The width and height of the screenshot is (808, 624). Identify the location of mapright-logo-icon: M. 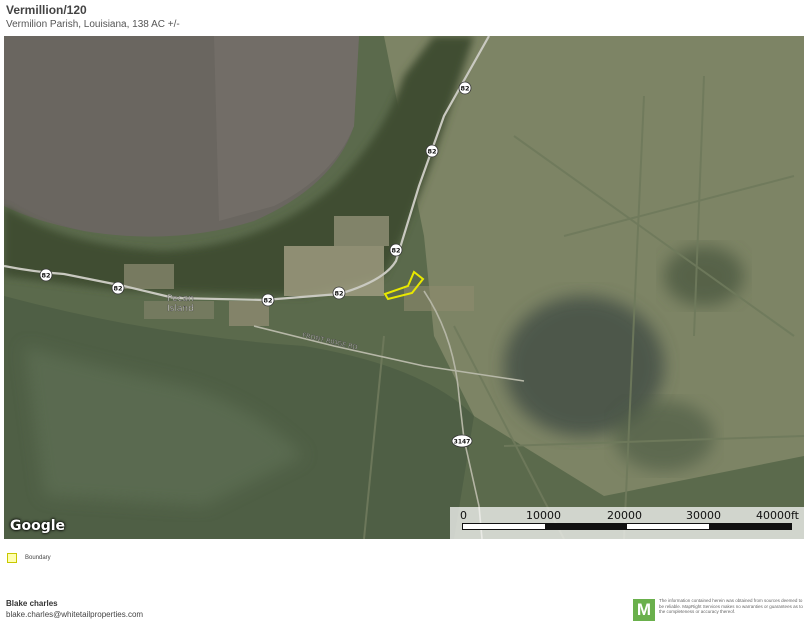
(644, 610).